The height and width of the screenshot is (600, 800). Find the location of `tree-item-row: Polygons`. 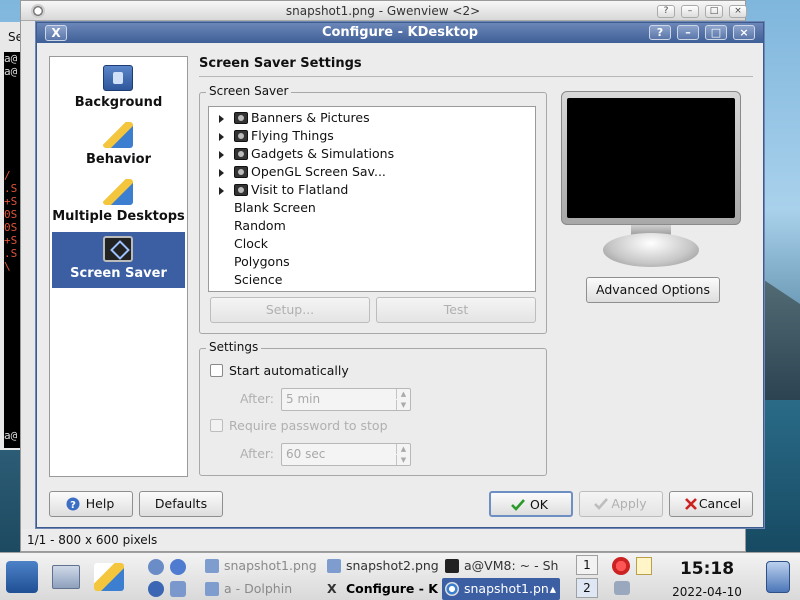

tree-item-row: Polygons is located at coordinates (372, 262).